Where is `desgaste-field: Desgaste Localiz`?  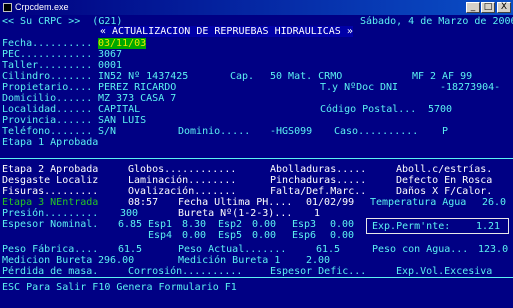
desgaste-field: Desgaste Localiz is located at coordinates (50, 180).